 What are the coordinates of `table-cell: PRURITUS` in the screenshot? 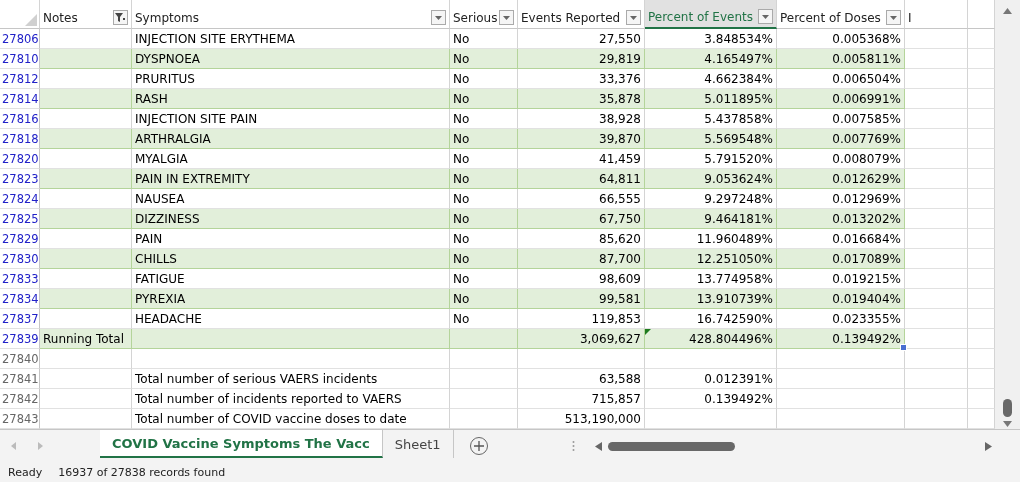 It's located at (291, 79).